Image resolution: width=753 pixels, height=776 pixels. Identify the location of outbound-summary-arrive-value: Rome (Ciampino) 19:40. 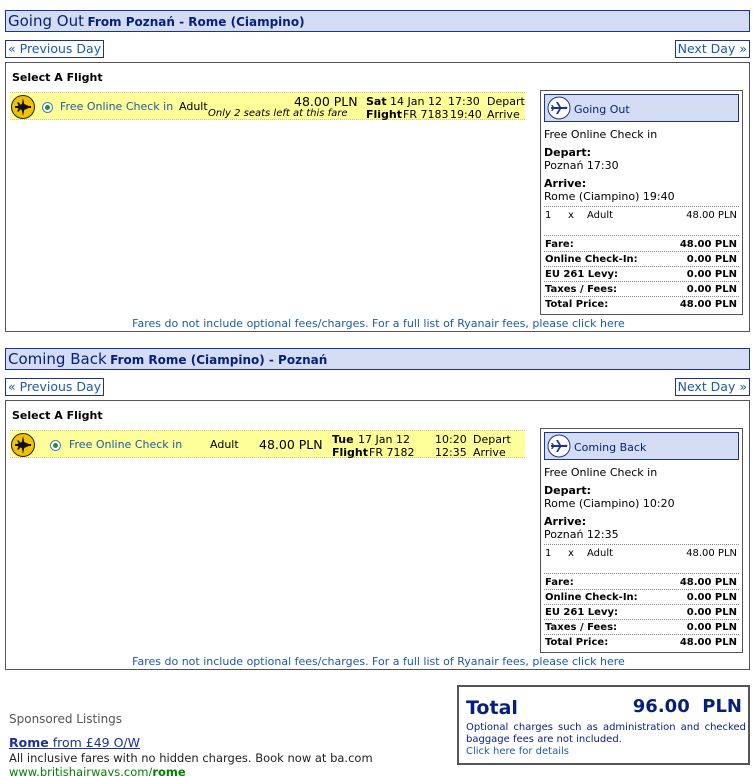
(609, 196).